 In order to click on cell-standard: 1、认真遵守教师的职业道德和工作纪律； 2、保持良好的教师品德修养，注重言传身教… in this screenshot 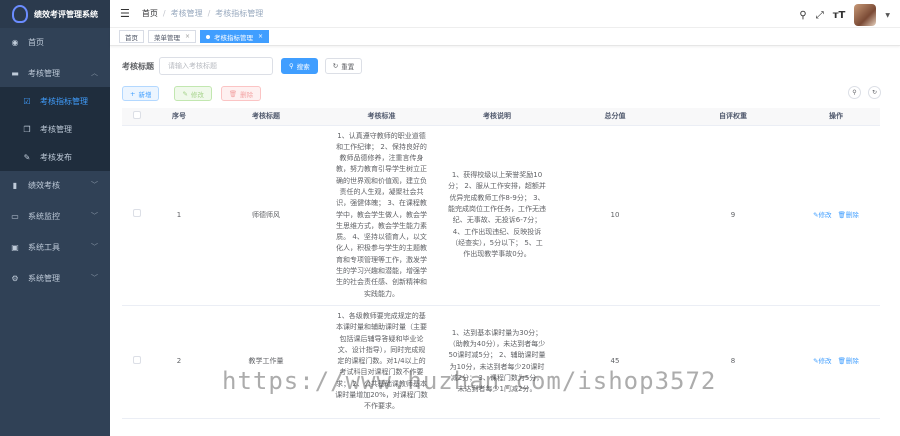, I will do `click(381, 215)`.